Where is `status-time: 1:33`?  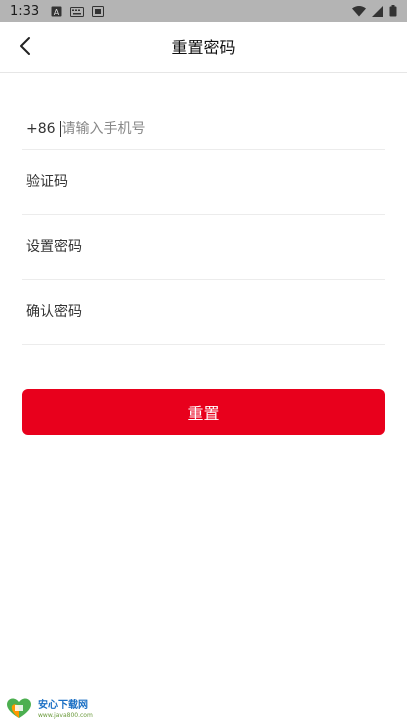
status-time: 1:33 is located at coordinates (25, 11).